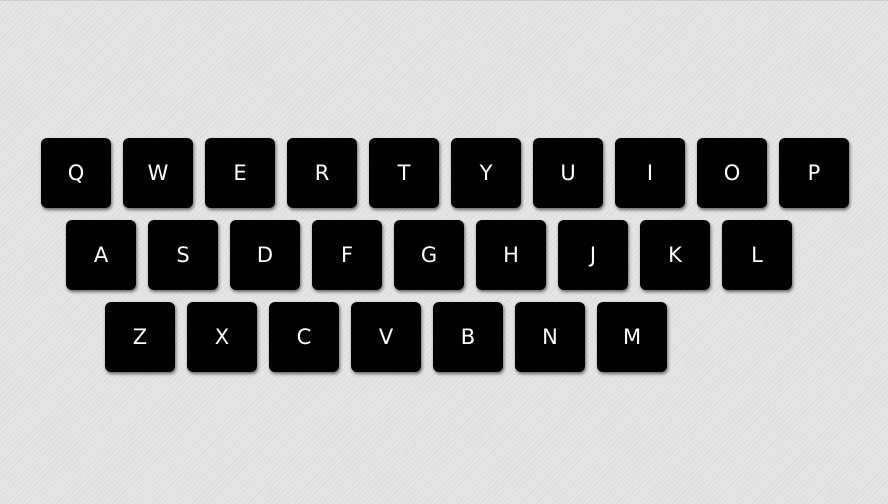 The width and height of the screenshot is (888, 504). I want to click on key-r: R, so click(322, 173).